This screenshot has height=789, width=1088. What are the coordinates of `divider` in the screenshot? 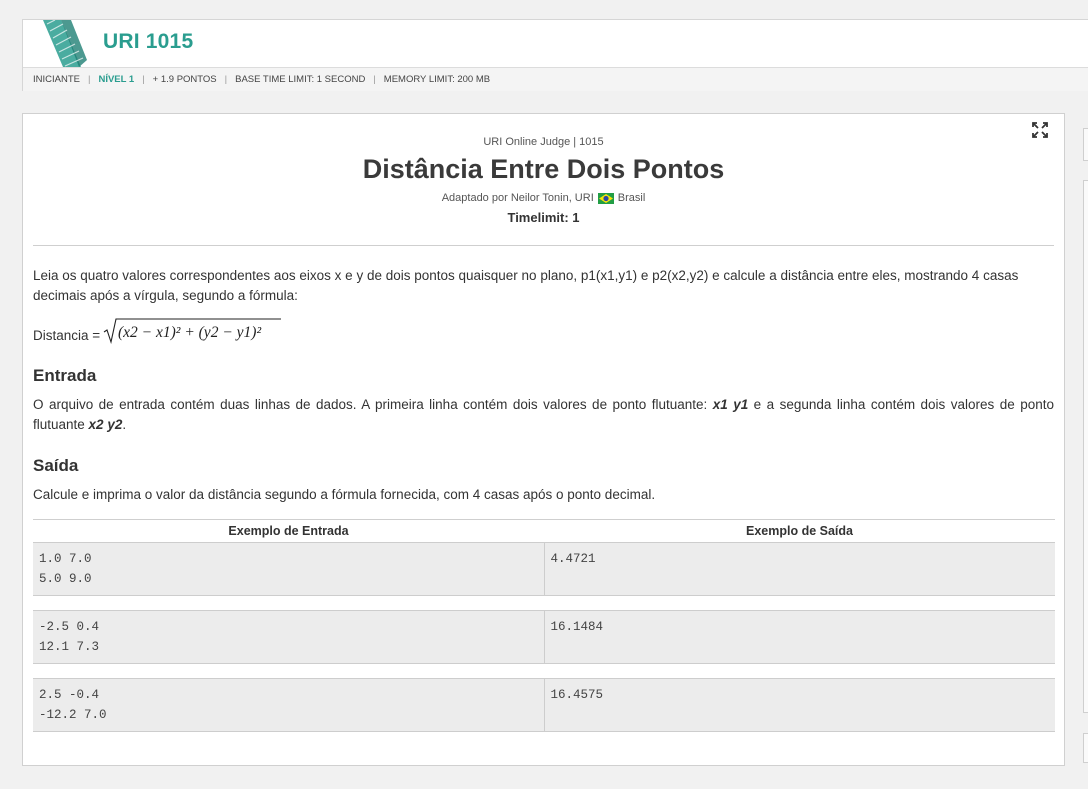 It's located at (543, 245).